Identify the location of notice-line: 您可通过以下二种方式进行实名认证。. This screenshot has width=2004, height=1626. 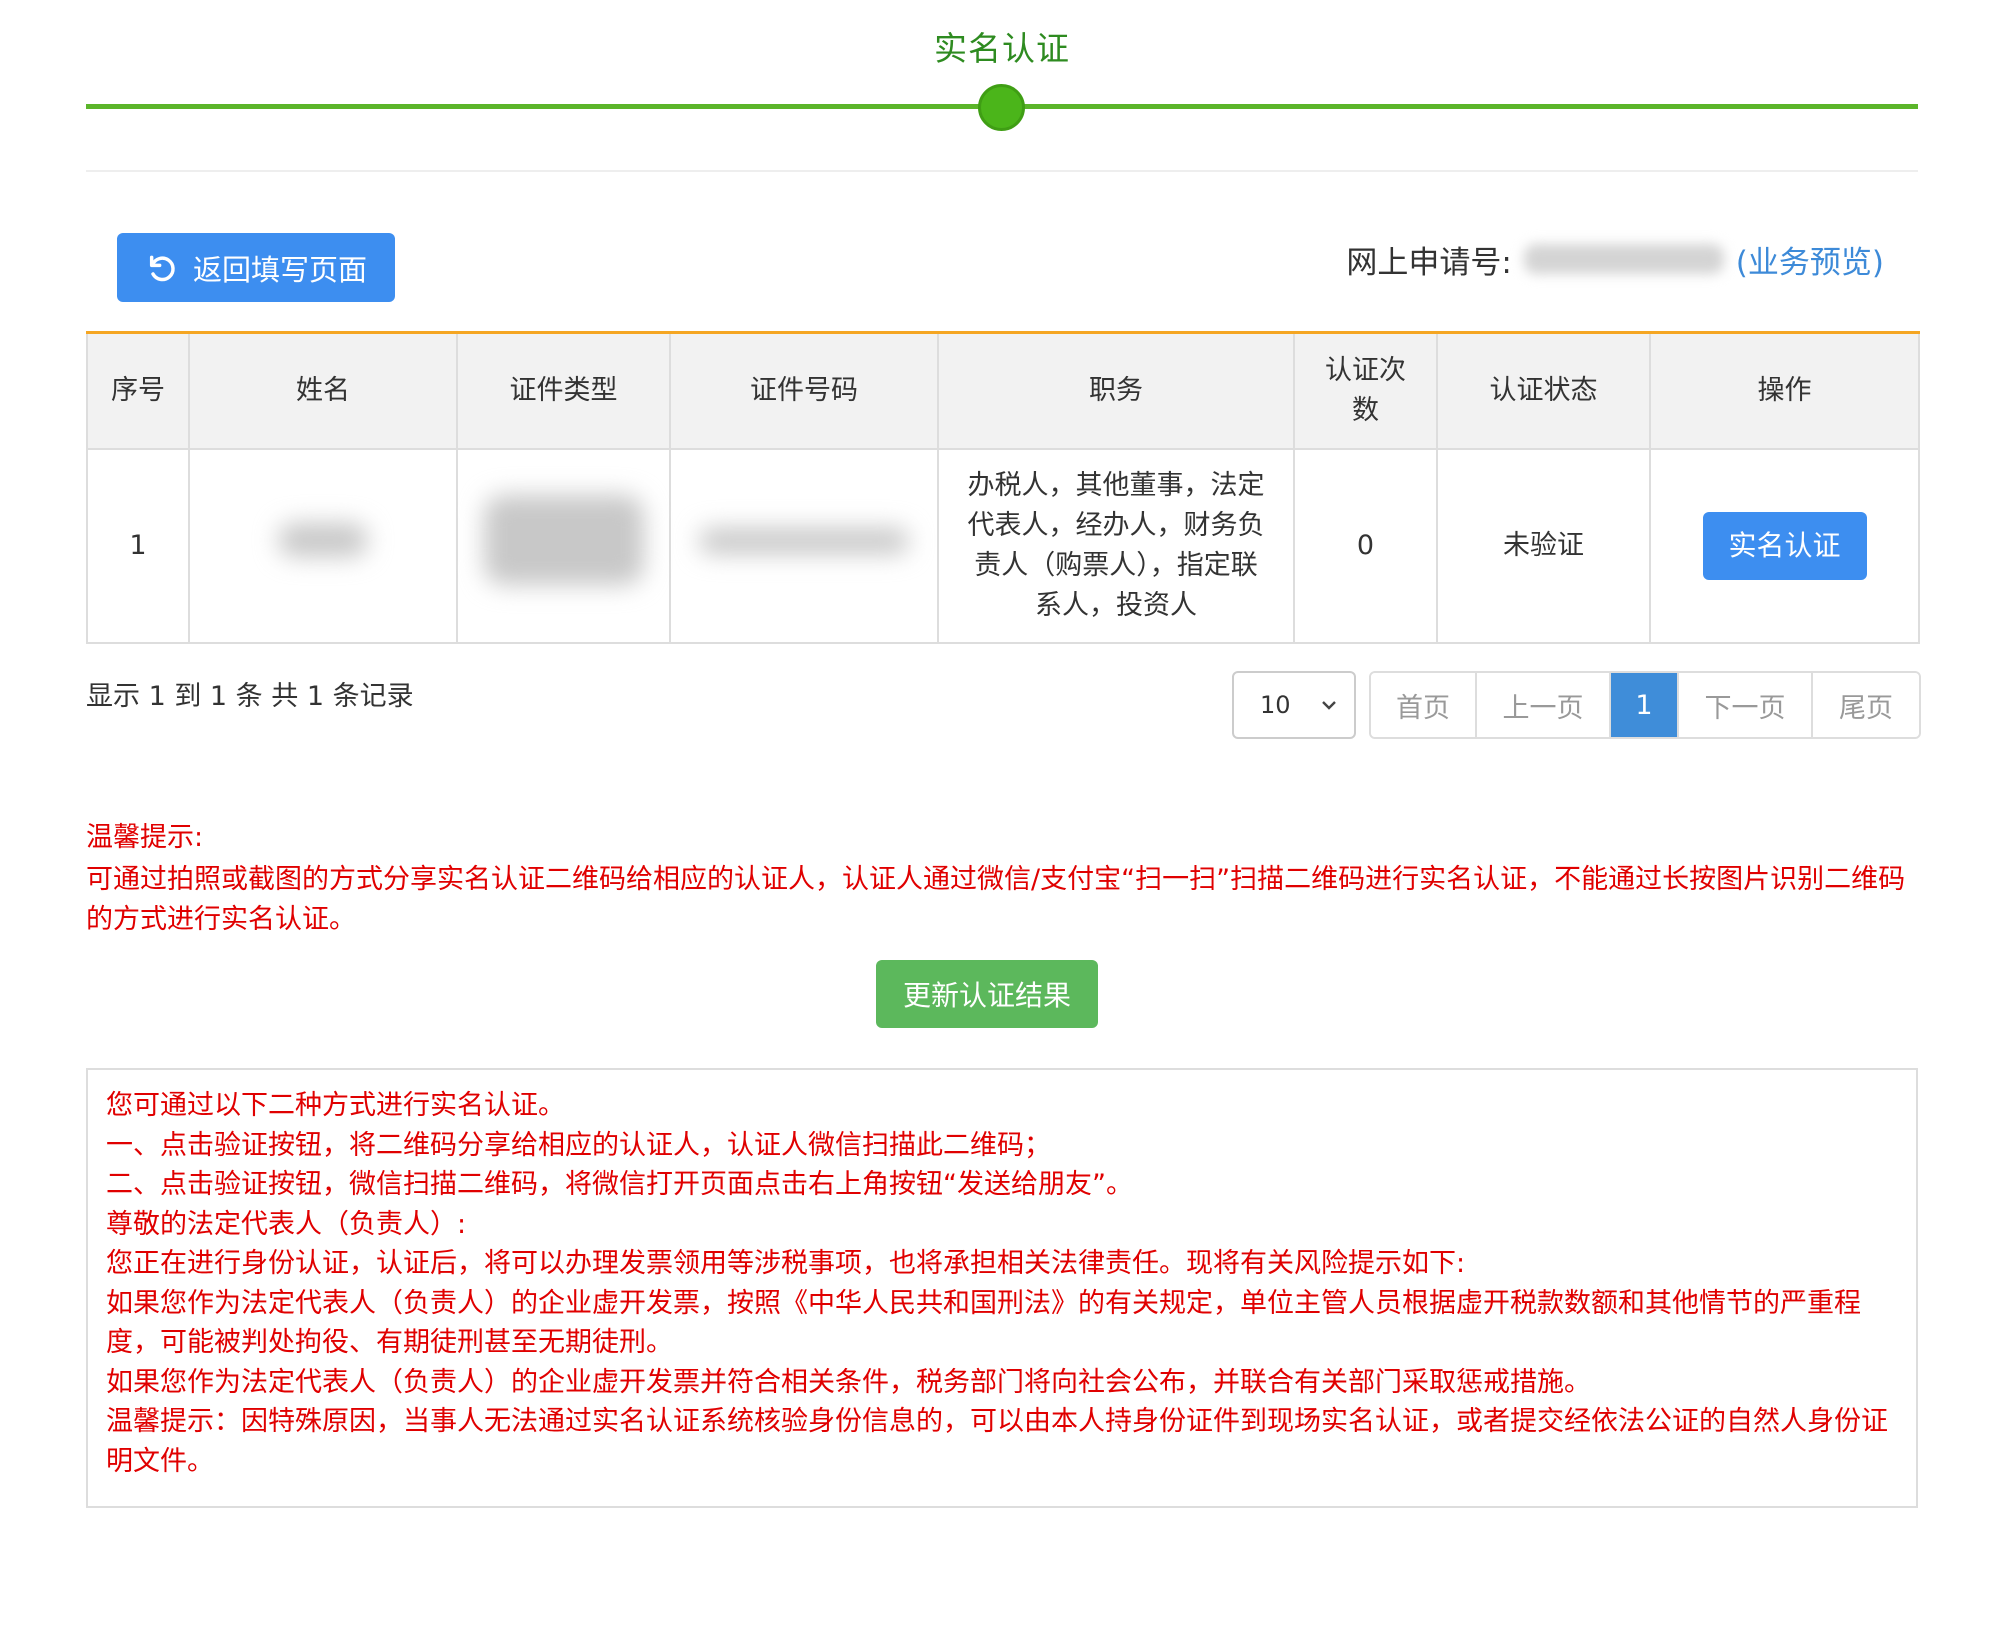
(335, 1105).